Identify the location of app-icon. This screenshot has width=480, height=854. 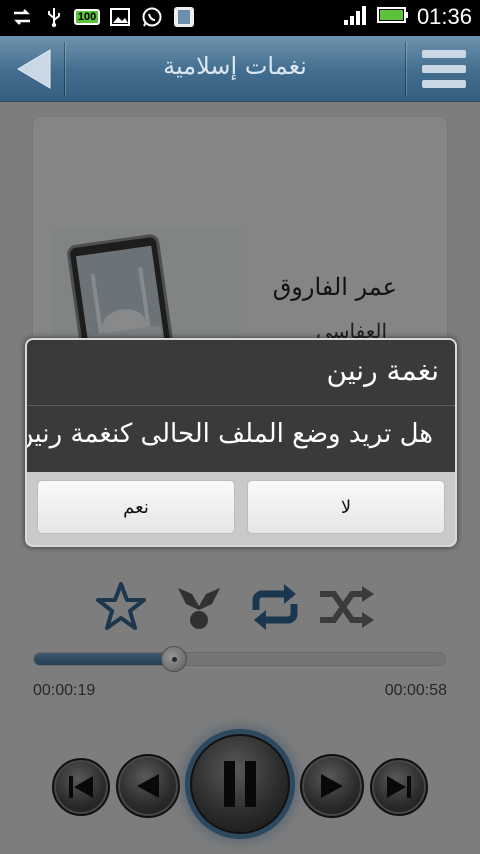
(184, 17).